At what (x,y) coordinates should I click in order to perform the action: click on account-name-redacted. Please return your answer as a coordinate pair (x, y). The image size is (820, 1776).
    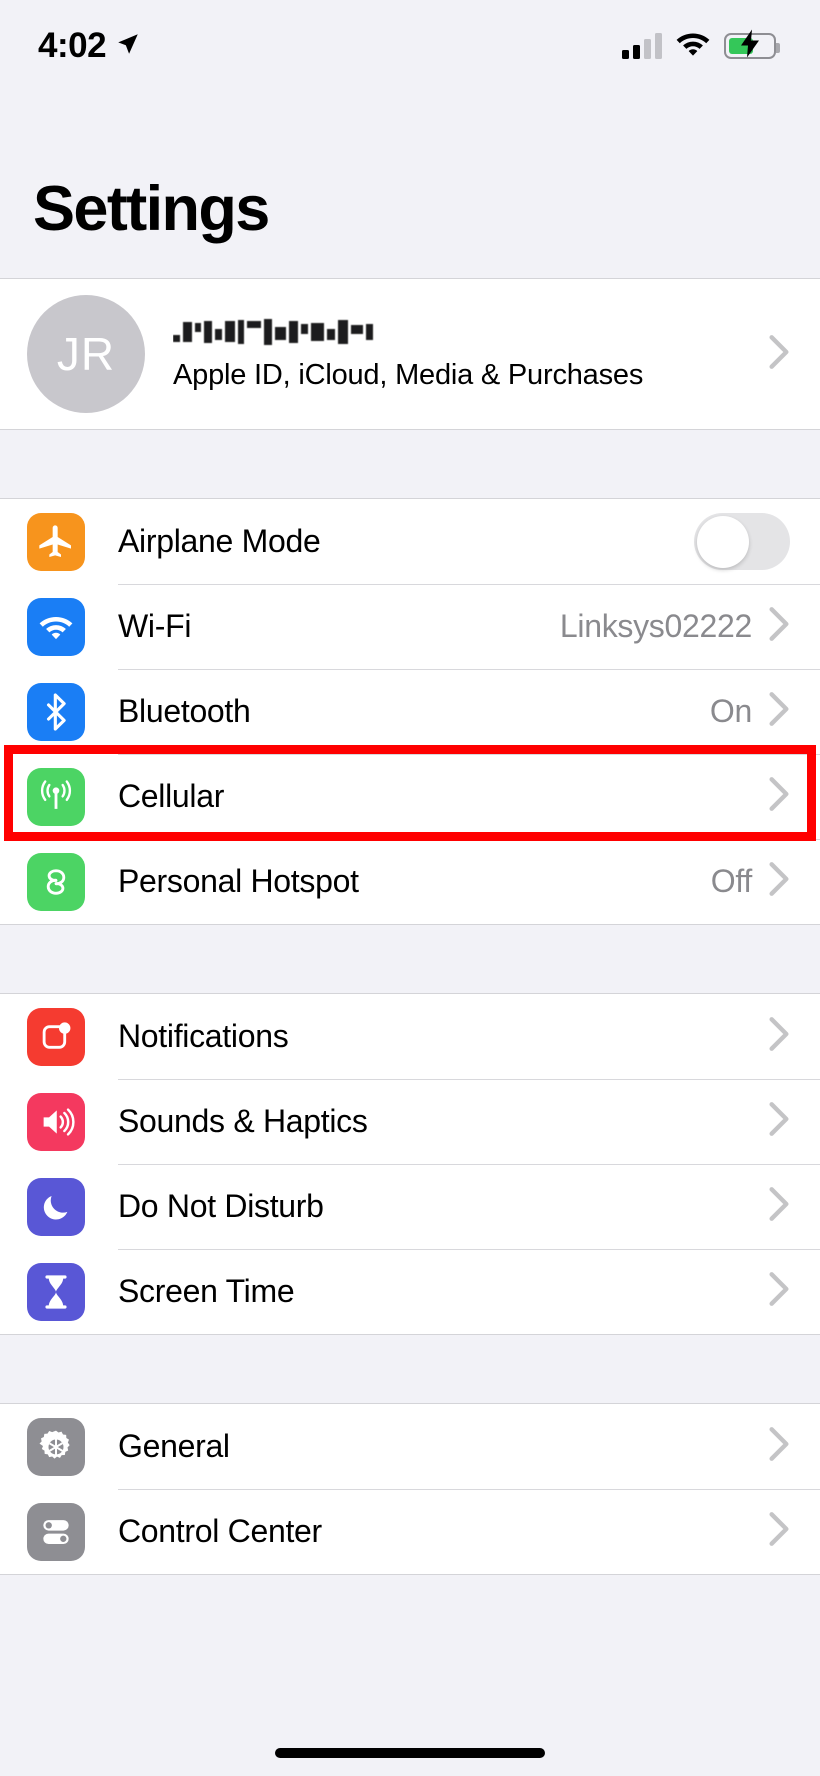
    Looking at the image, I should click on (470, 332).